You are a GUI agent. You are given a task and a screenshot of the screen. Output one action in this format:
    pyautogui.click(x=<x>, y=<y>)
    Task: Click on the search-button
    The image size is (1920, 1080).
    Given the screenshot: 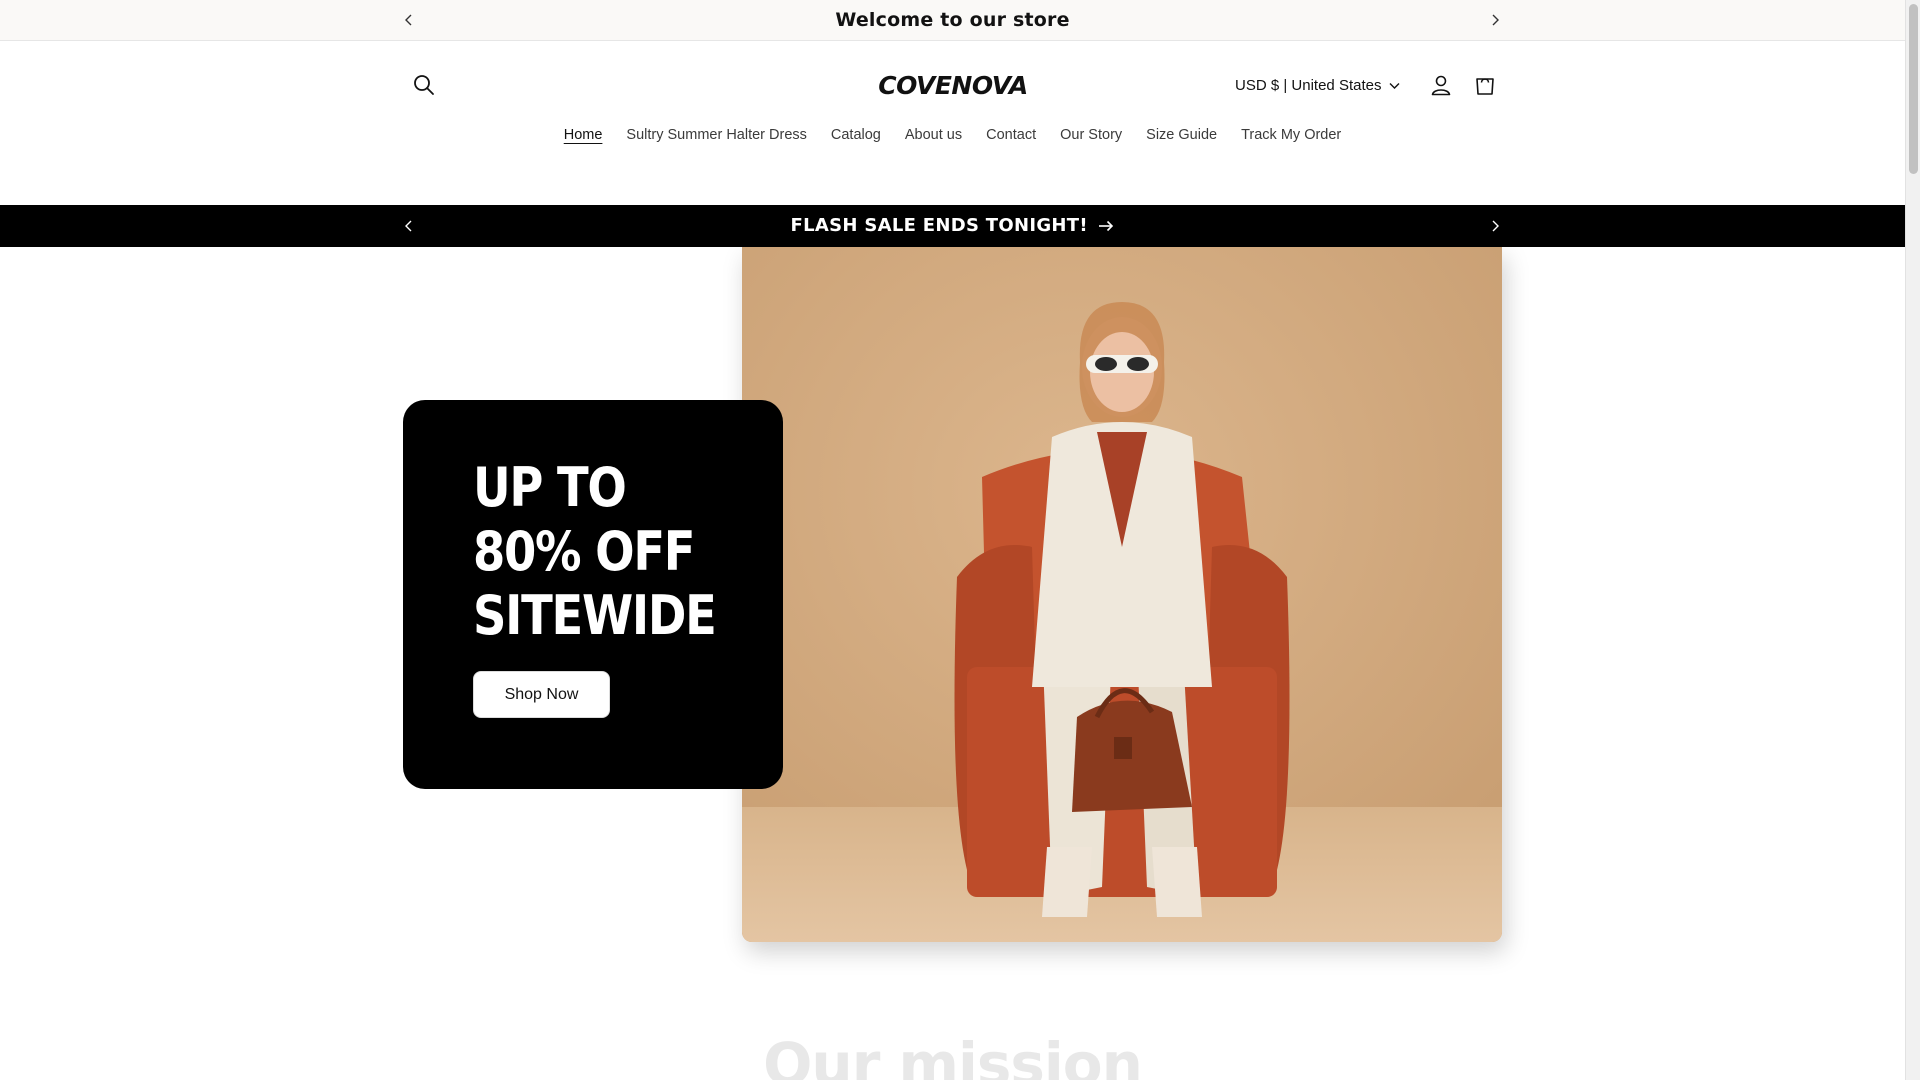 What is the action you would take?
    pyautogui.click(x=424, y=85)
    